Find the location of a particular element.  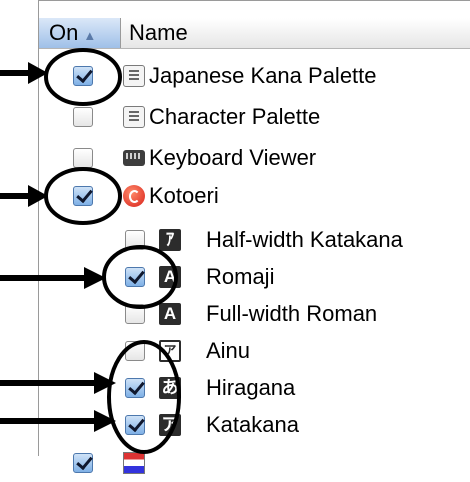

flag-icon is located at coordinates (134, 463).